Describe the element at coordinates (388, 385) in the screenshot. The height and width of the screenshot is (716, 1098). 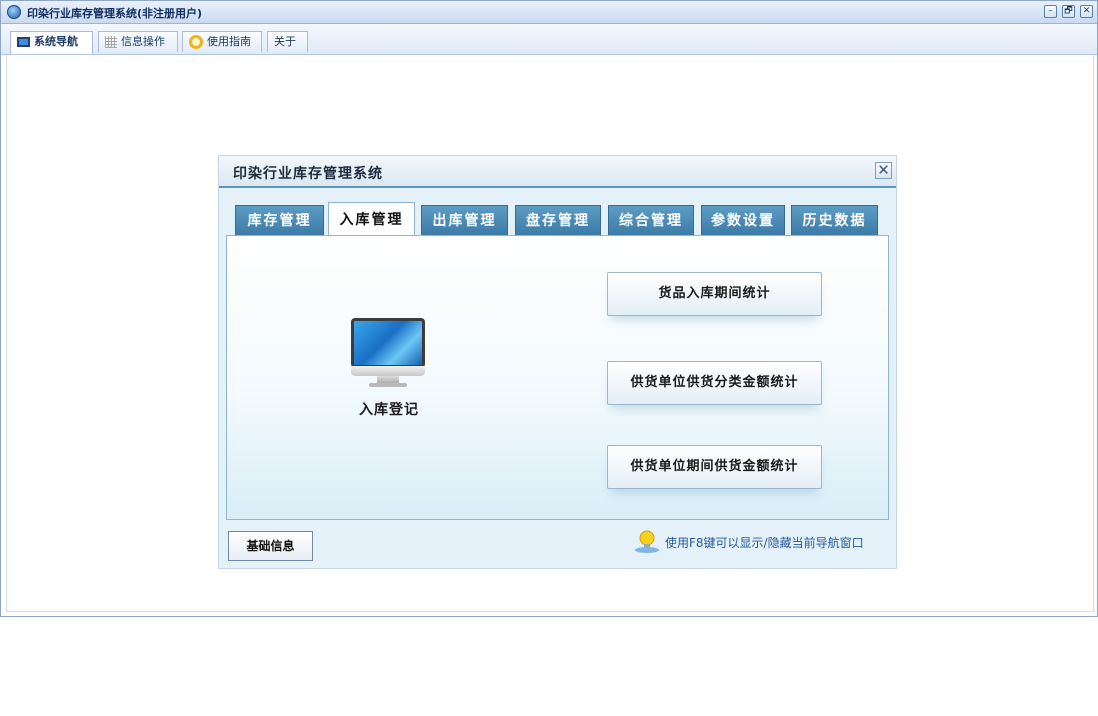
I see `monitor-base` at that location.